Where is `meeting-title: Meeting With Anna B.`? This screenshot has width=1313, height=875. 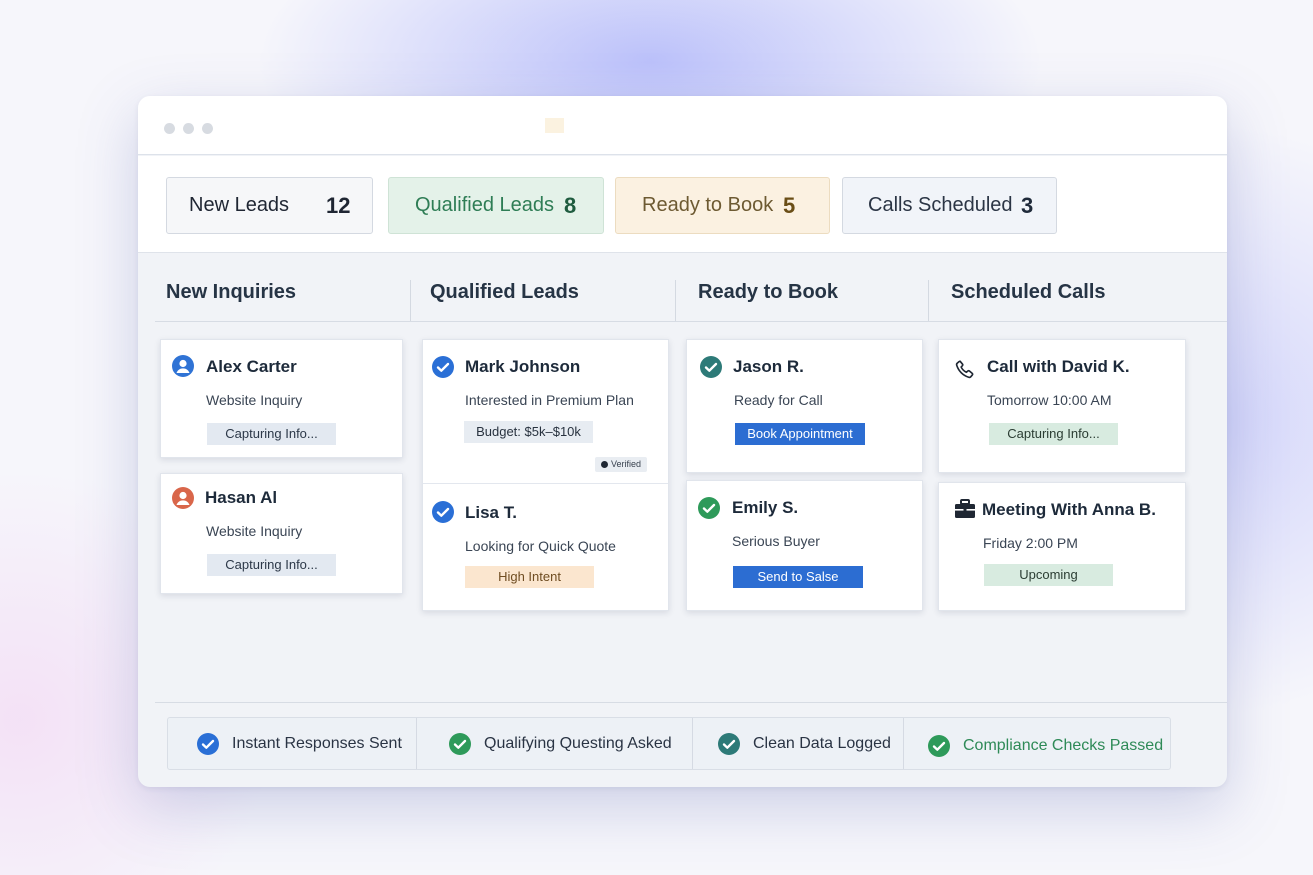 meeting-title: Meeting With Anna B. is located at coordinates (1069, 509).